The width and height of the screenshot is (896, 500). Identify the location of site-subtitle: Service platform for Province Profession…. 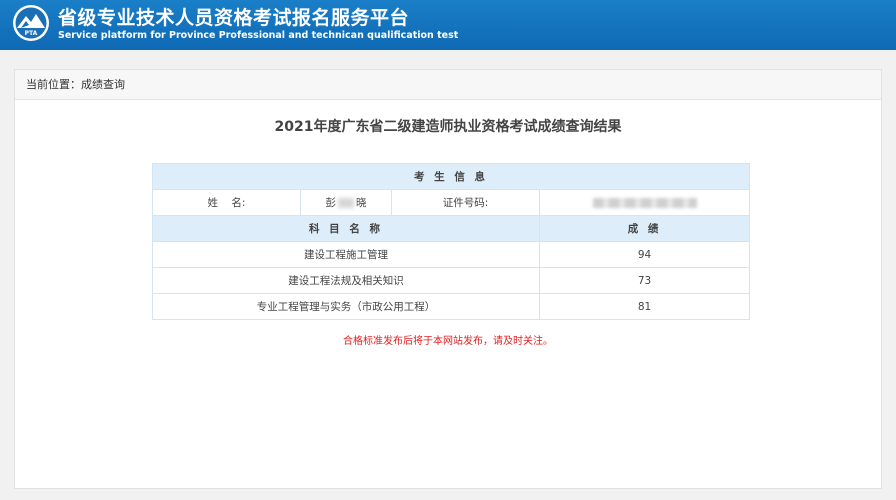
(258, 35).